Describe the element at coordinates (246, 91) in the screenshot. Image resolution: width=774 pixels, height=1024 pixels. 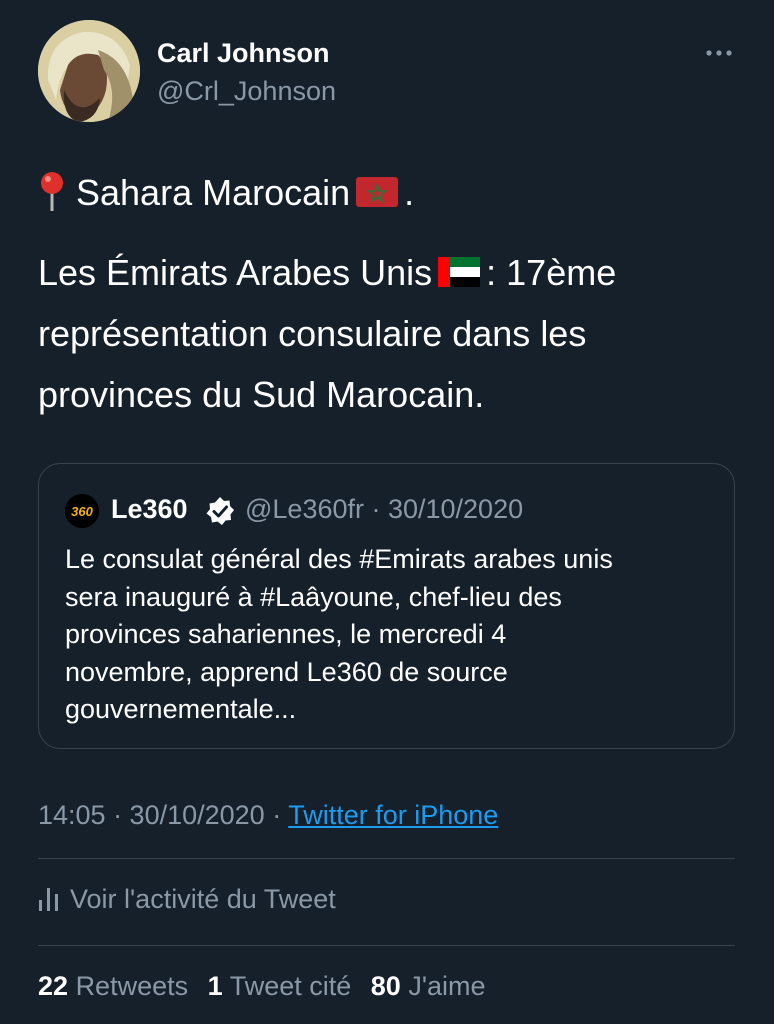
I see `author-handle: @Crl_Johnson` at that location.